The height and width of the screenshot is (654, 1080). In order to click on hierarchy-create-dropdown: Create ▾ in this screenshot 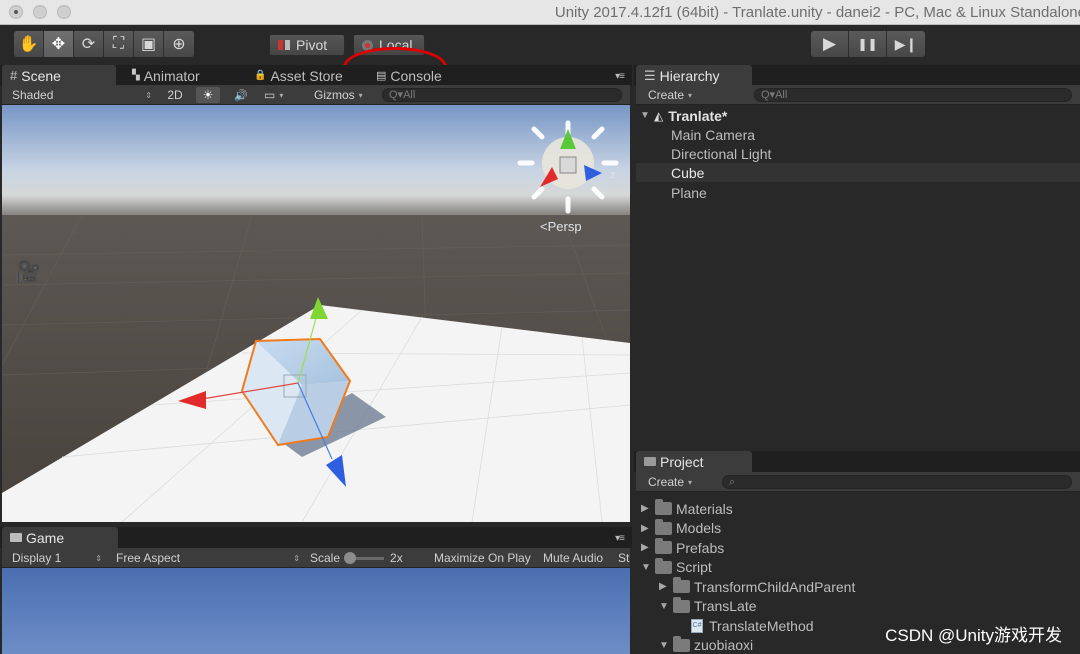, I will do `click(678, 95)`.